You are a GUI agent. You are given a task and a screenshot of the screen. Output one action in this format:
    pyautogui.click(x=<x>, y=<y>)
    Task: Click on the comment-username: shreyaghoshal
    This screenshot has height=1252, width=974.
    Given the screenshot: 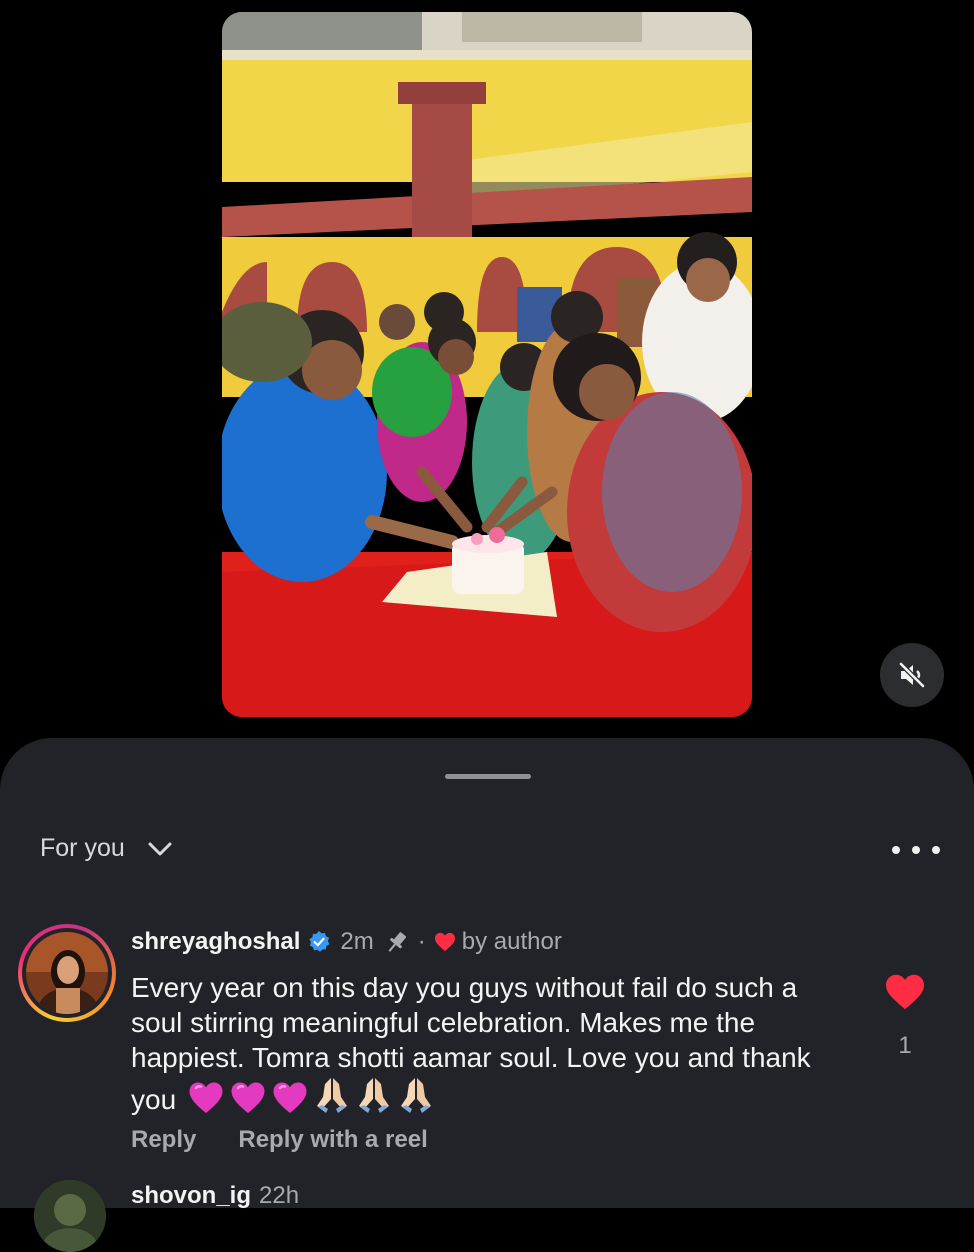 What is the action you would take?
    pyautogui.click(x=215, y=942)
    